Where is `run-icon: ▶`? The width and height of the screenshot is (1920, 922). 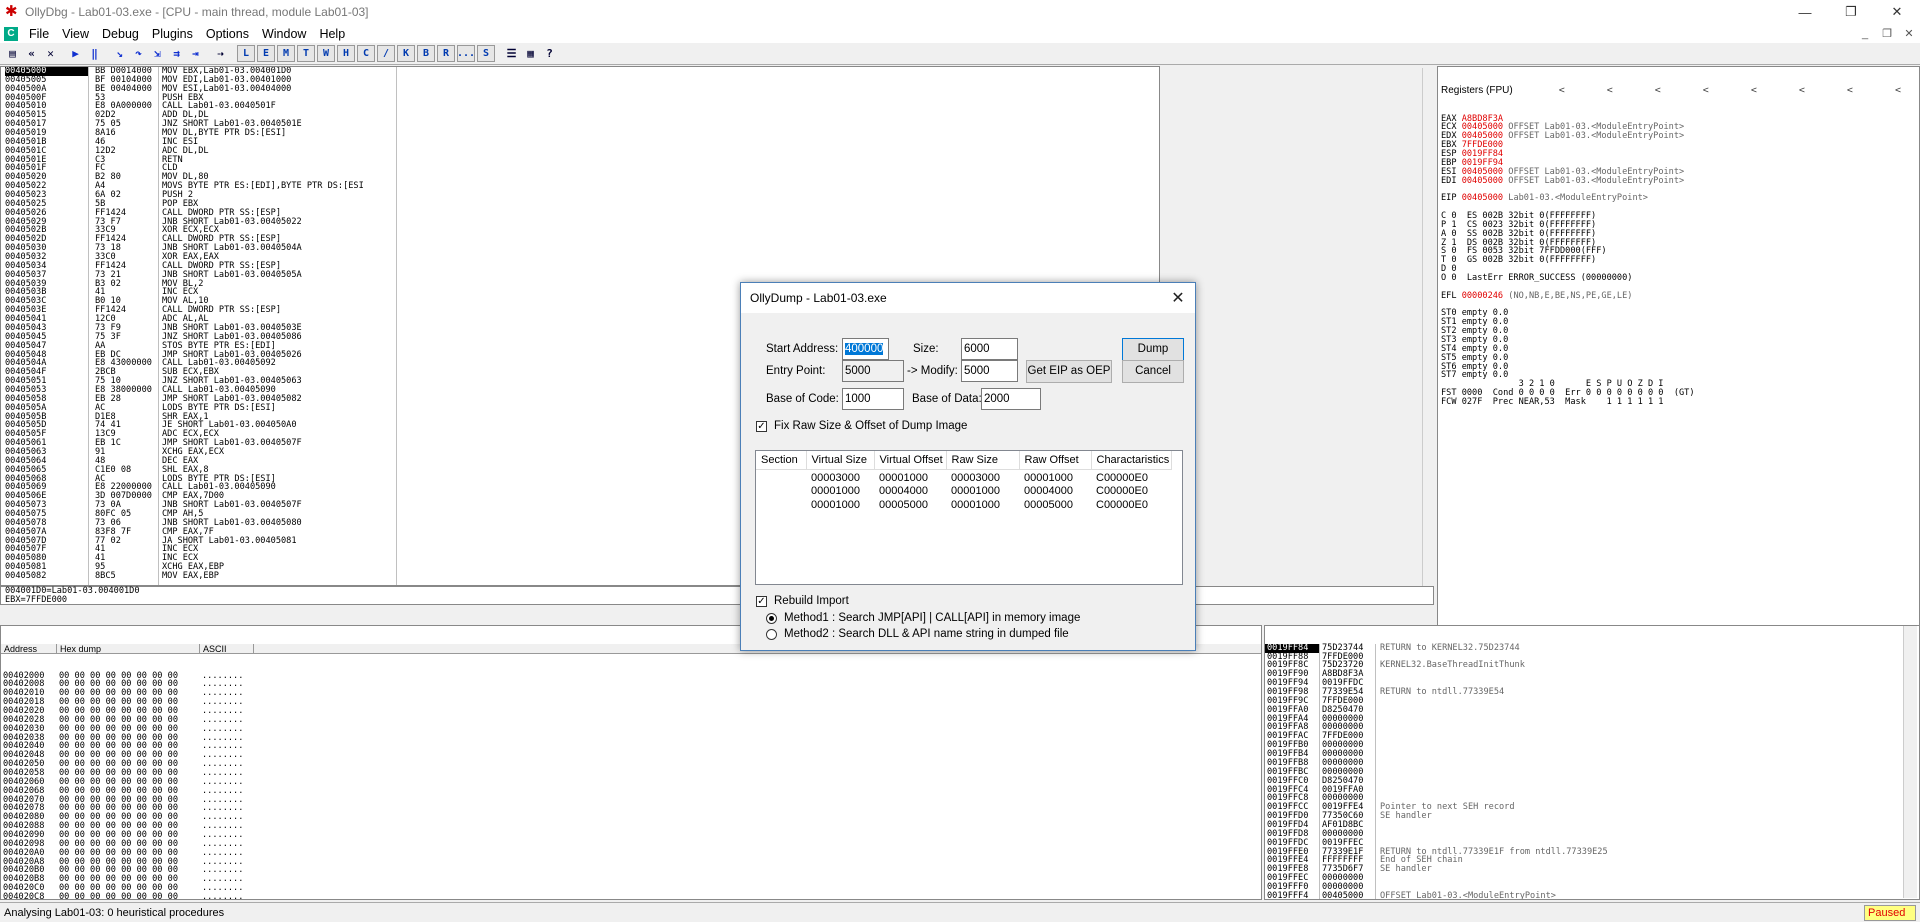 run-icon: ▶ is located at coordinates (75, 53).